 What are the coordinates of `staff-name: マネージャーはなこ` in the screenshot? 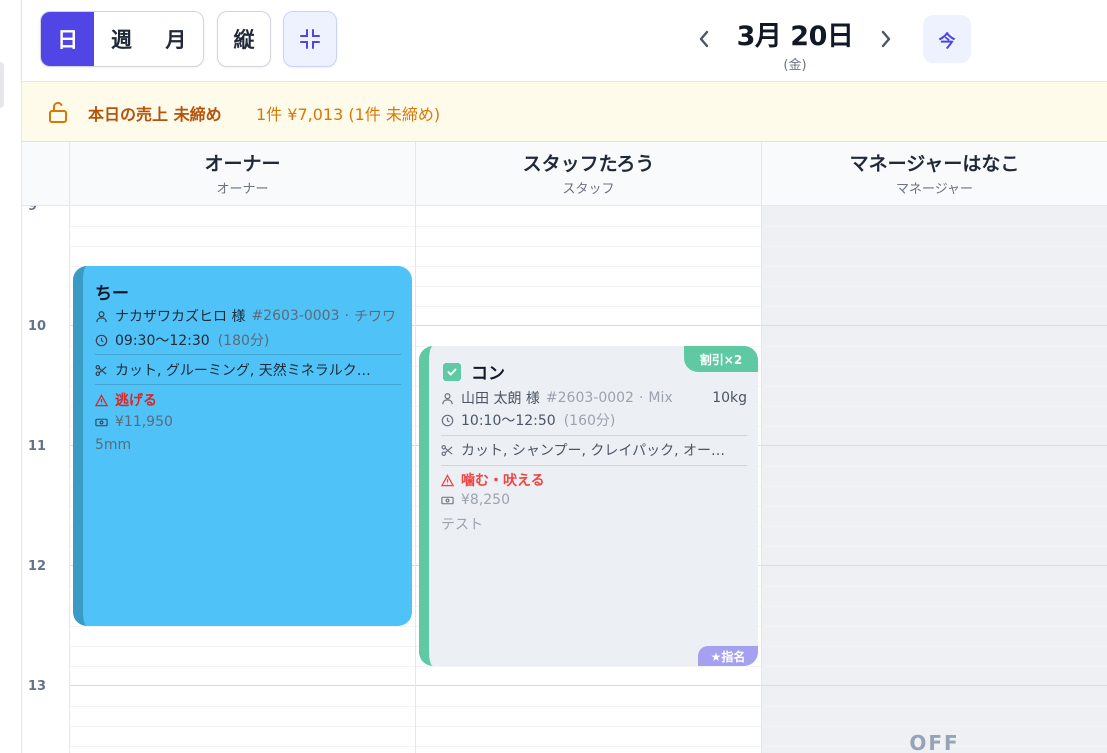 It's located at (934, 164).